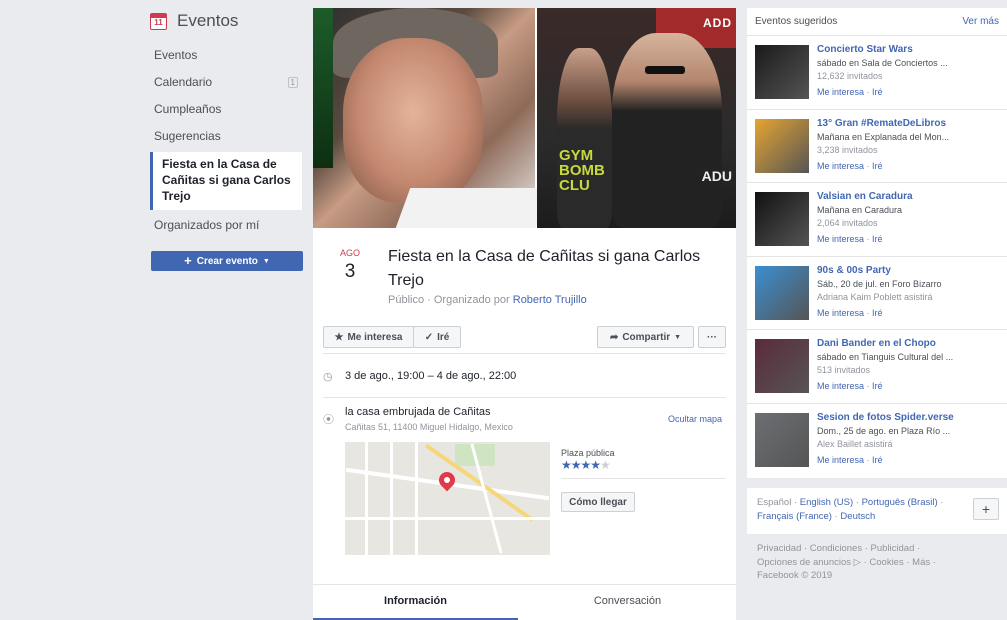 The width and height of the screenshot is (1007, 620). Describe the element at coordinates (855, 443) in the screenshot. I see `suggested-event-attendance: Alex Baillet asistirá` at that location.